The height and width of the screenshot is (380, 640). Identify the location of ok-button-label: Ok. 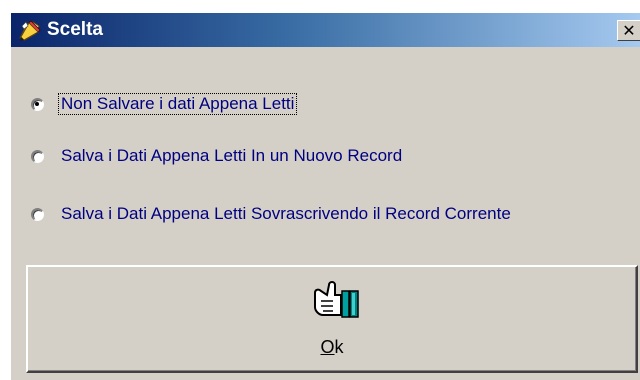
(332, 347).